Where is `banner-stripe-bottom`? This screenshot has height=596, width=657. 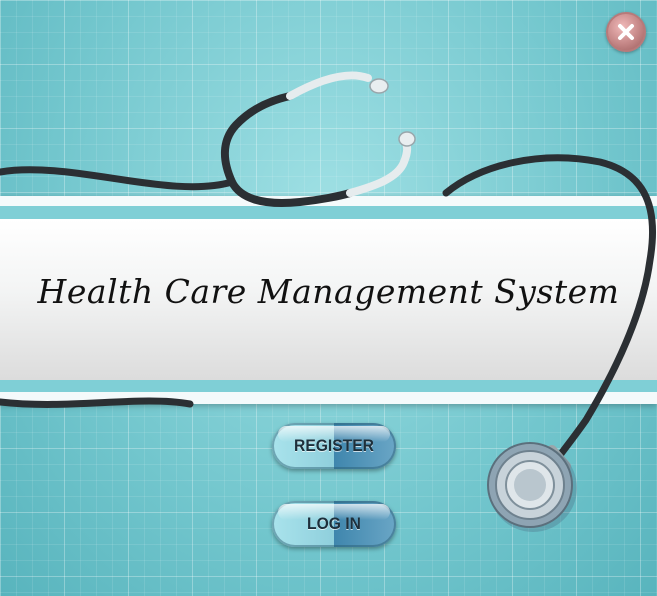
banner-stripe-bottom is located at coordinates (328, 386).